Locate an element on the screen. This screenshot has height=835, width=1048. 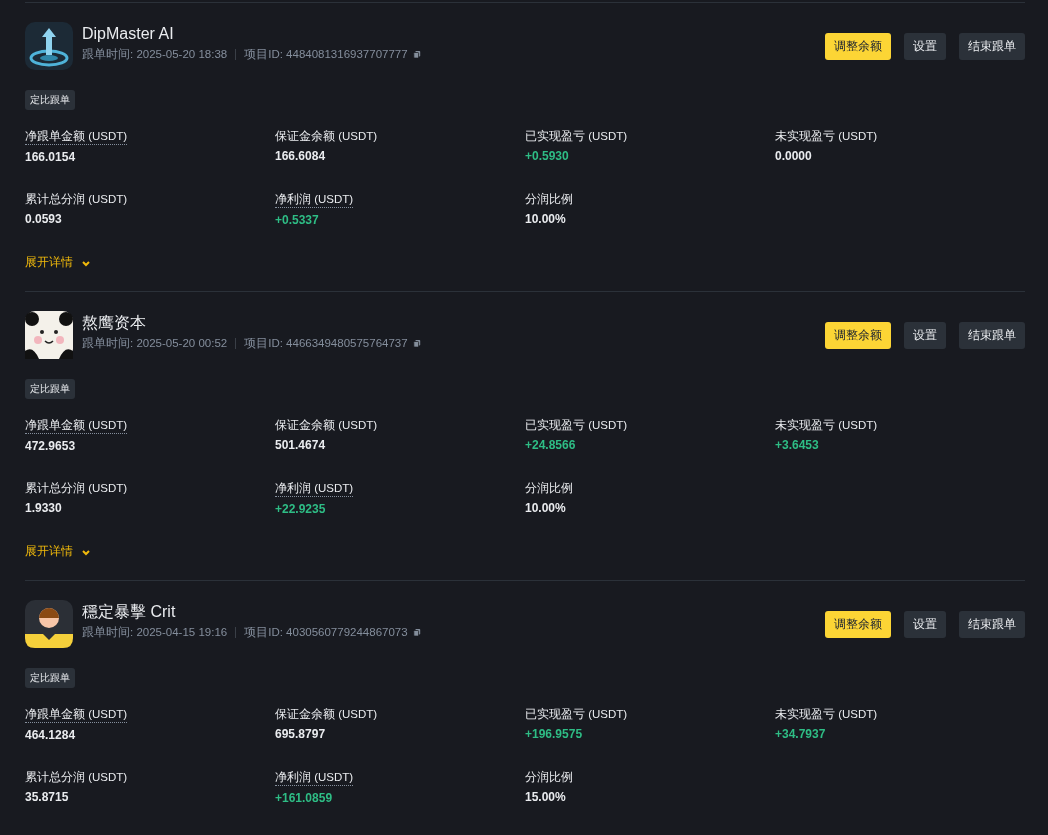
project-id: 项目ID: 4466349480575764737 is located at coordinates (326, 343).